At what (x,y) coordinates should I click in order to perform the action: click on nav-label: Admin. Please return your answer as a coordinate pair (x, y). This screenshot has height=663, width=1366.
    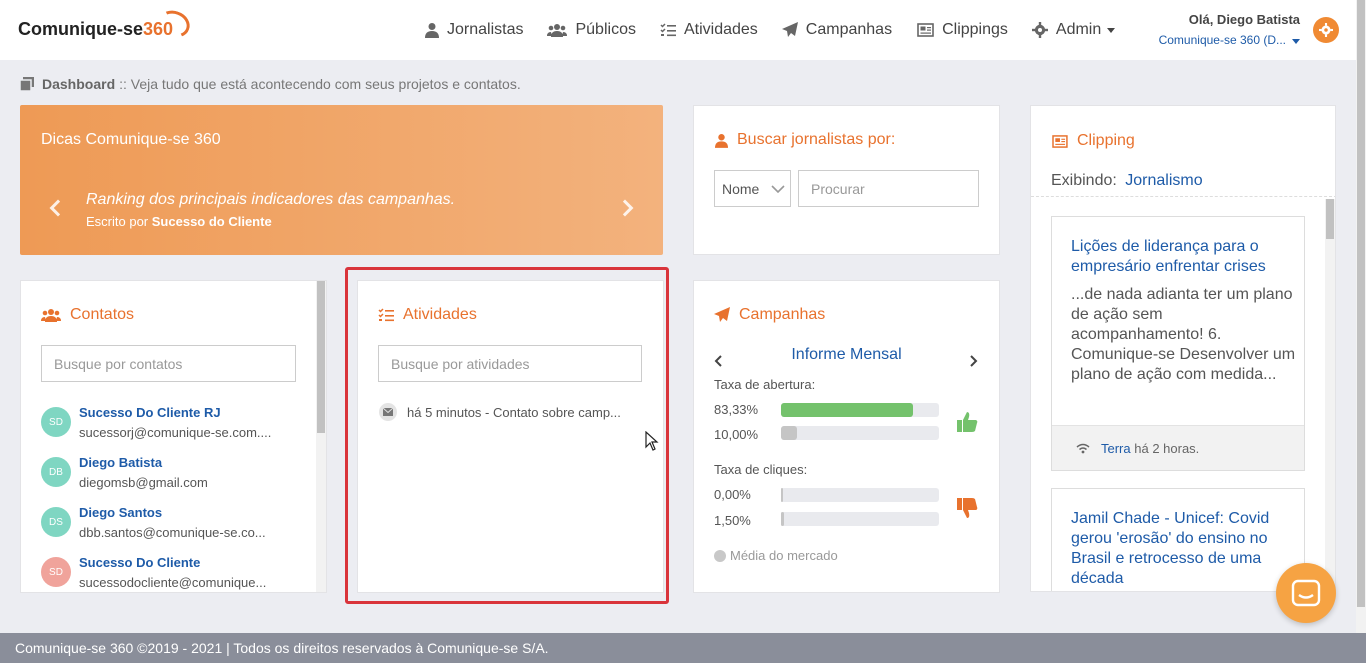
    Looking at the image, I should click on (1078, 29).